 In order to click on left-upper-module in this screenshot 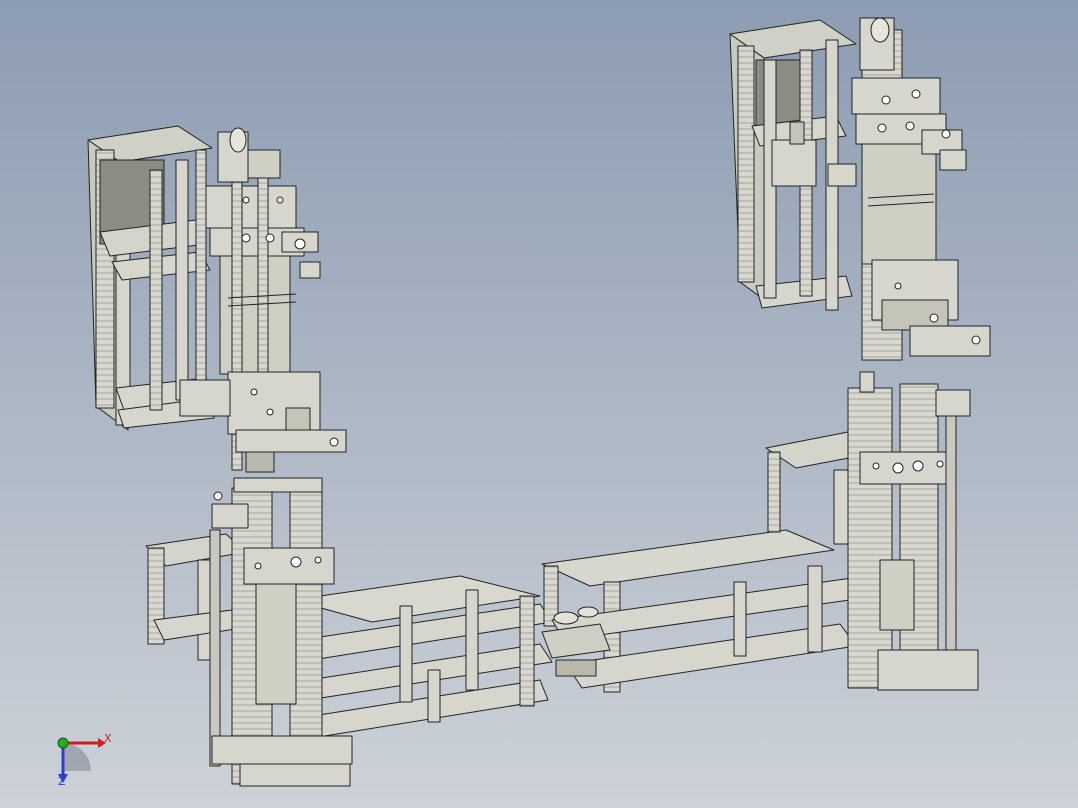, I will do `click(217, 299)`.